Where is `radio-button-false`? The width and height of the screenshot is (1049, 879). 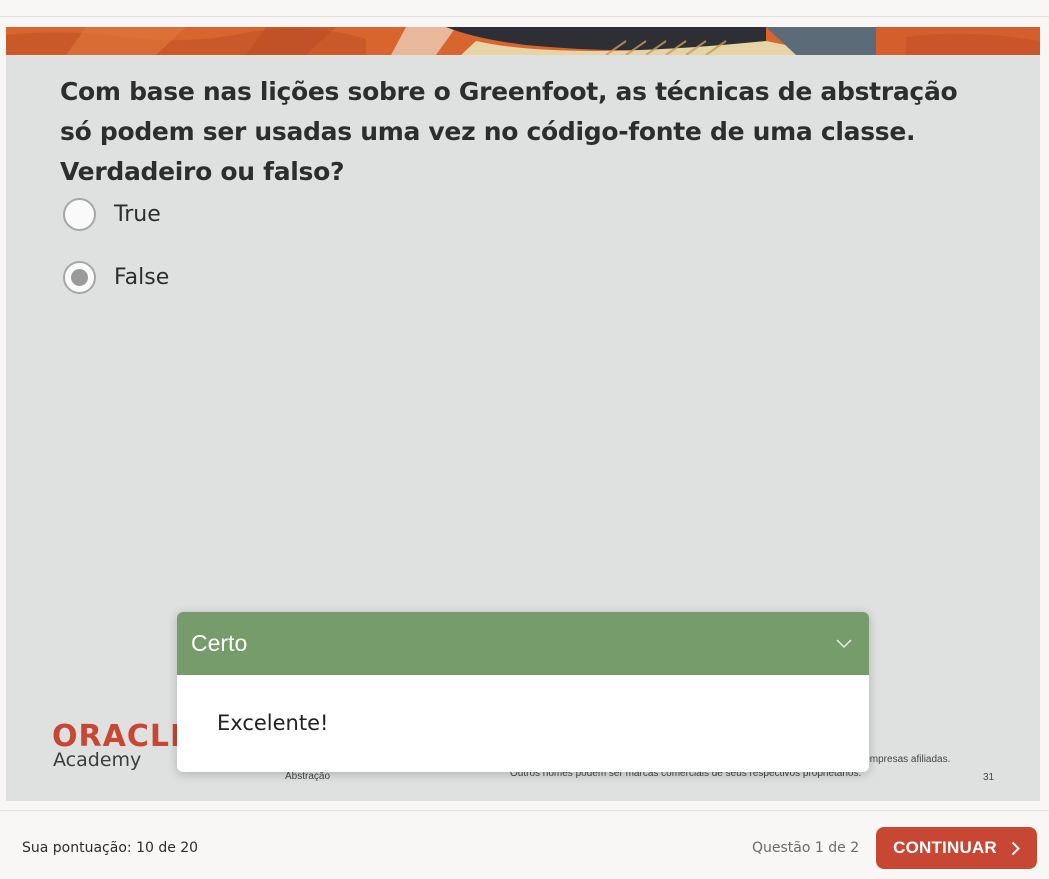
radio-button-false is located at coordinates (79, 277).